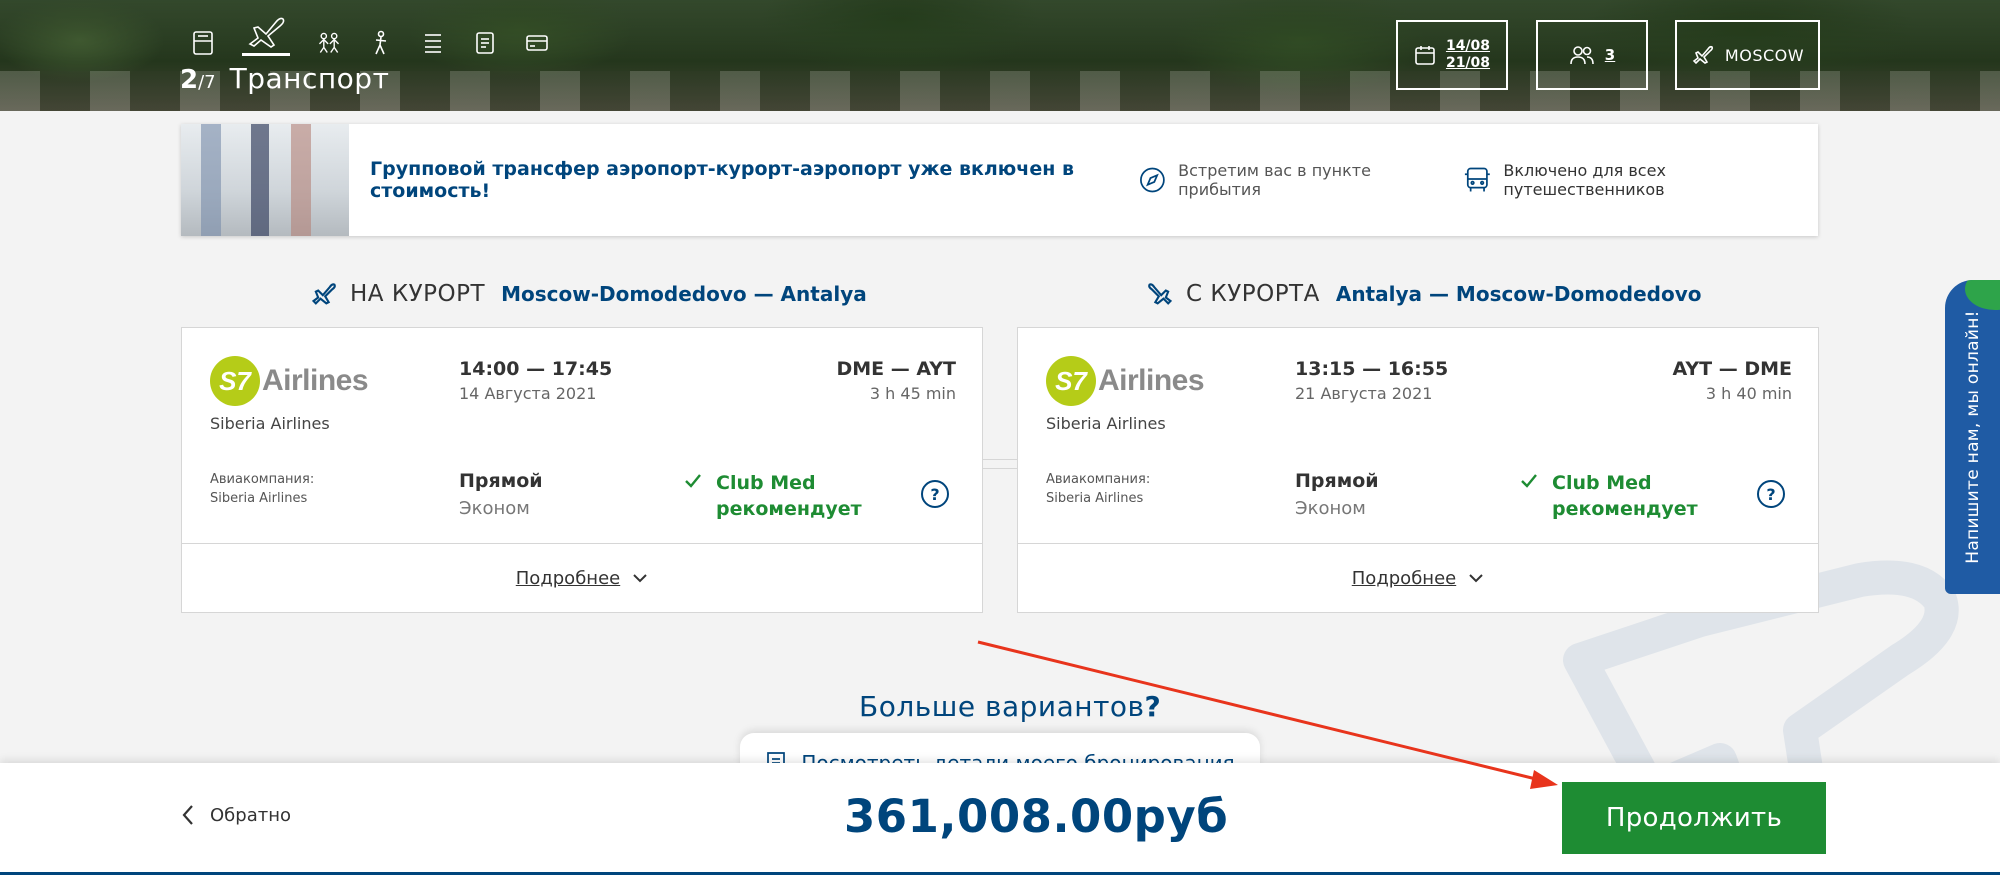  I want to click on flight-duration: 3 h 45 min, so click(912, 393).